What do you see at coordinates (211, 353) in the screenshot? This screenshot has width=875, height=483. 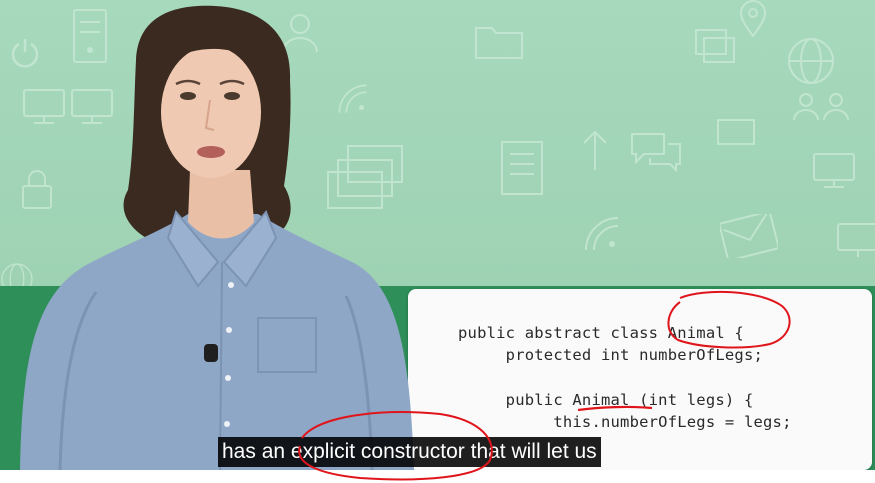 I see `microphone` at bounding box center [211, 353].